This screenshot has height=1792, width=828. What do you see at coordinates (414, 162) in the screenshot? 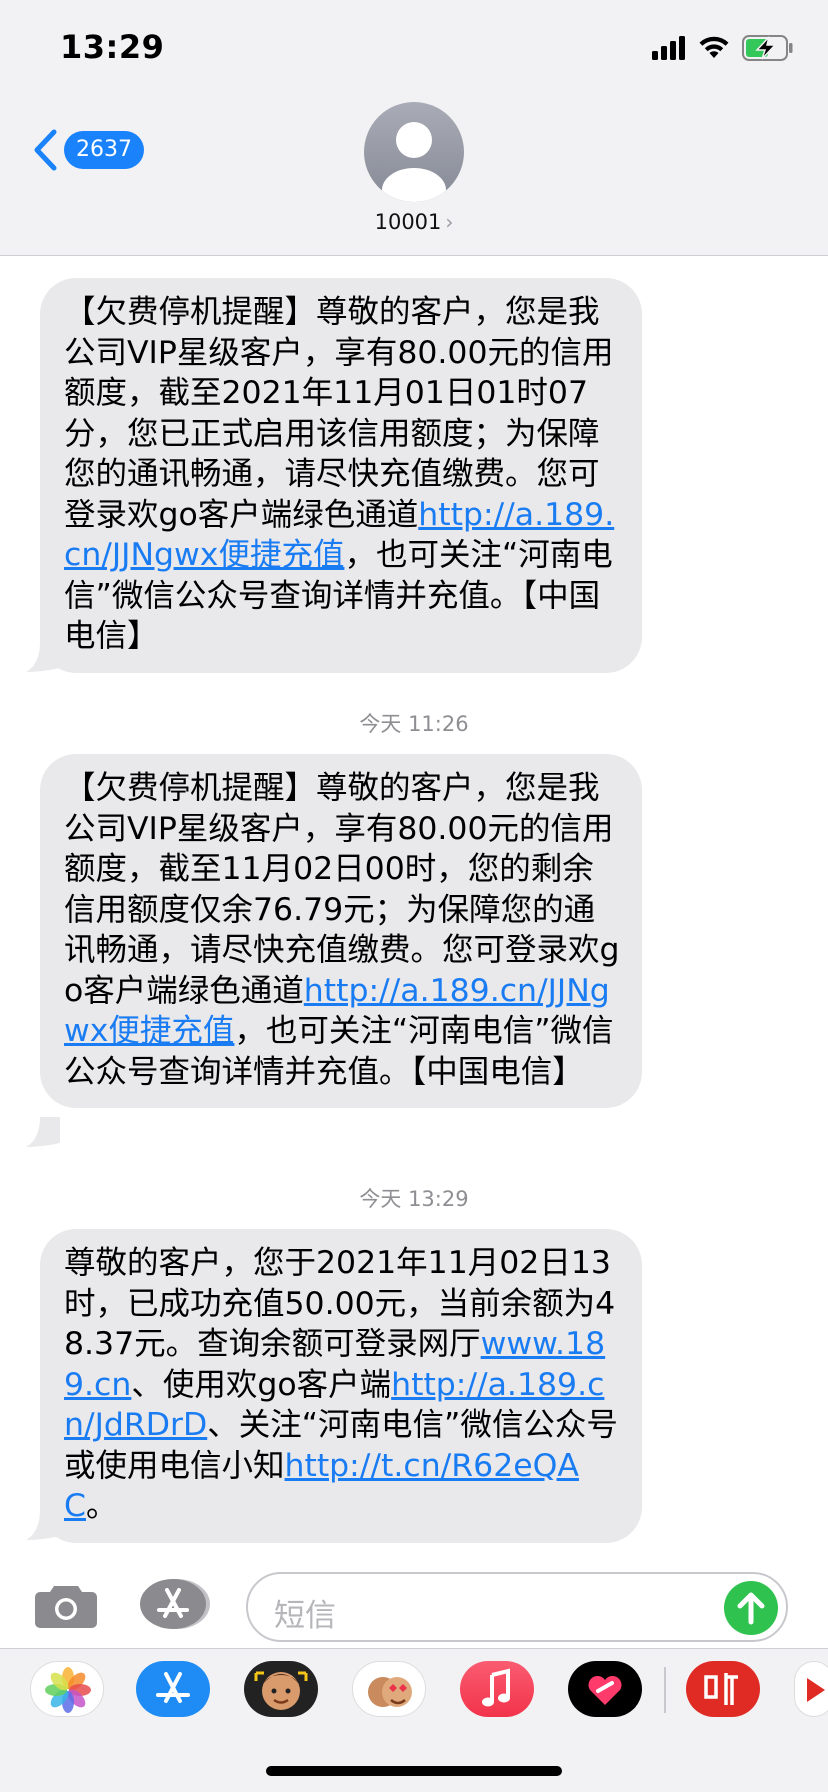
I see `person-icon` at bounding box center [414, 162].